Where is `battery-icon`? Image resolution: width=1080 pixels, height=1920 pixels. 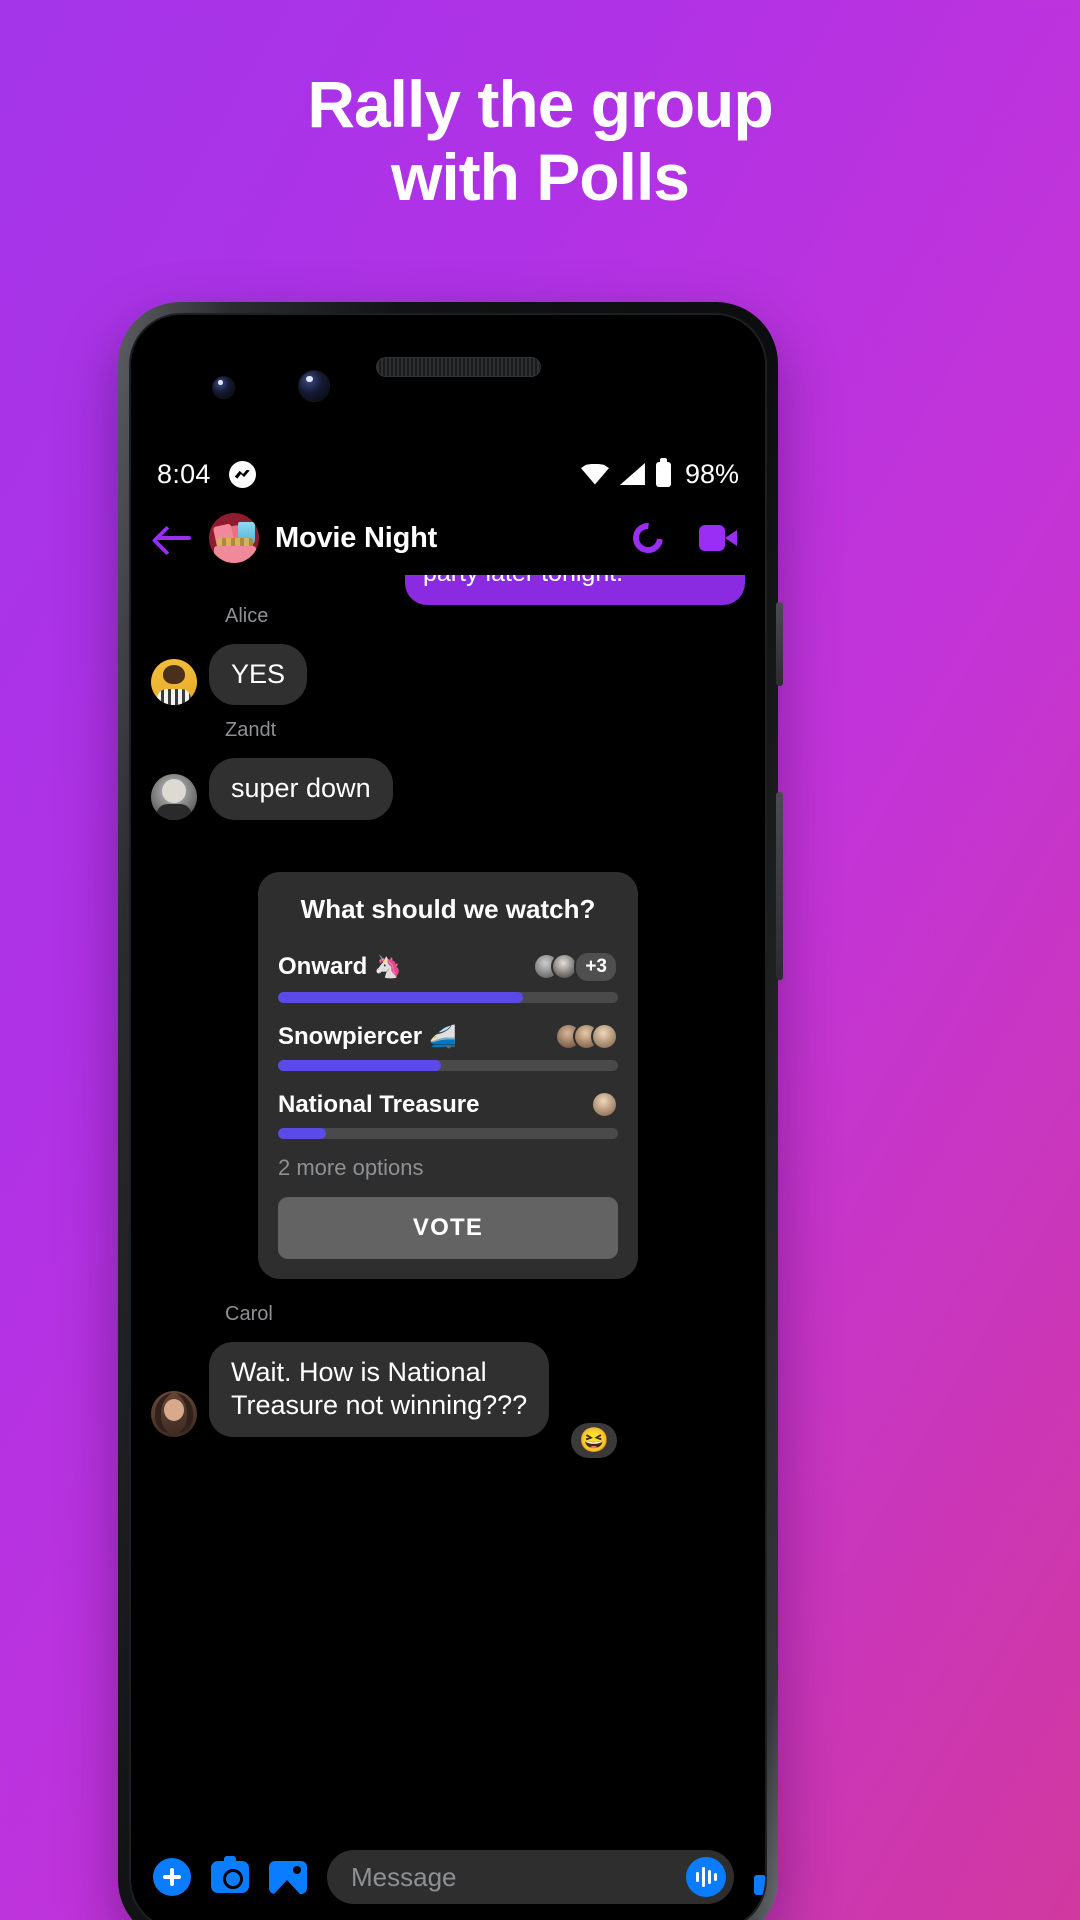 battery-icon is located at coordinates (663, 472).